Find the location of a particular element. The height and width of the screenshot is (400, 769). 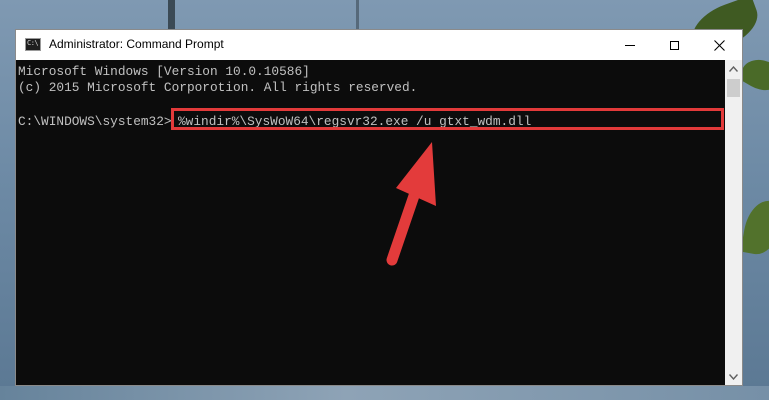

scroll-down-button is located at coordinates (733, 376).